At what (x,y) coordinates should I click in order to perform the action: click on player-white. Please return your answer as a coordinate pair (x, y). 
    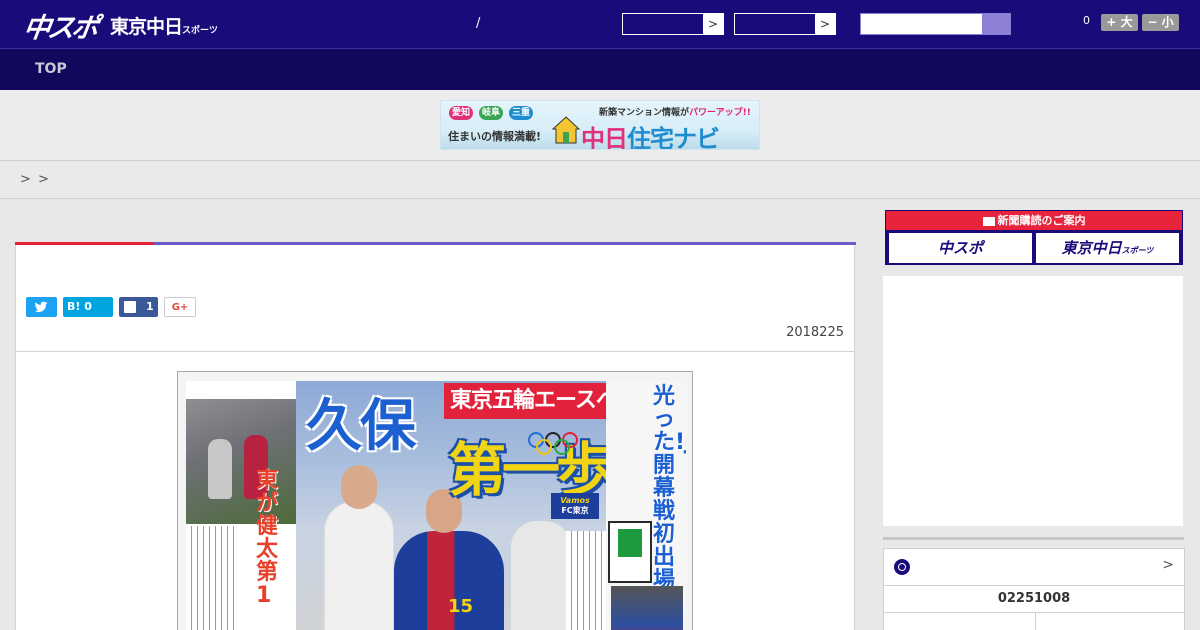
    Looking at the image, I should click on (359, 565).